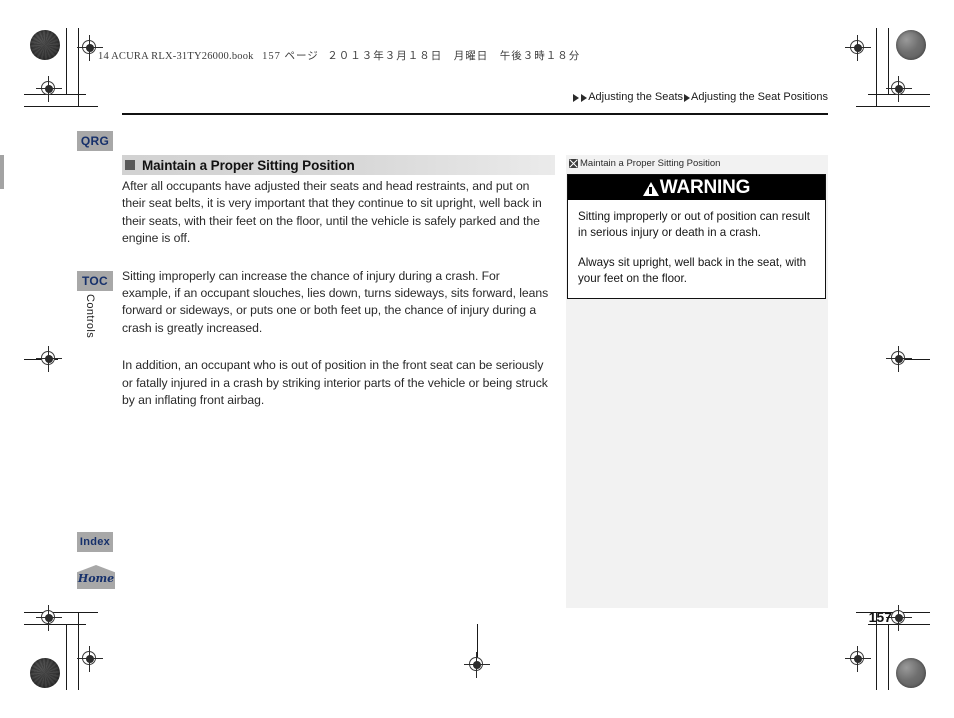  I want to click on square-bullet-icon, so click(130, 165).